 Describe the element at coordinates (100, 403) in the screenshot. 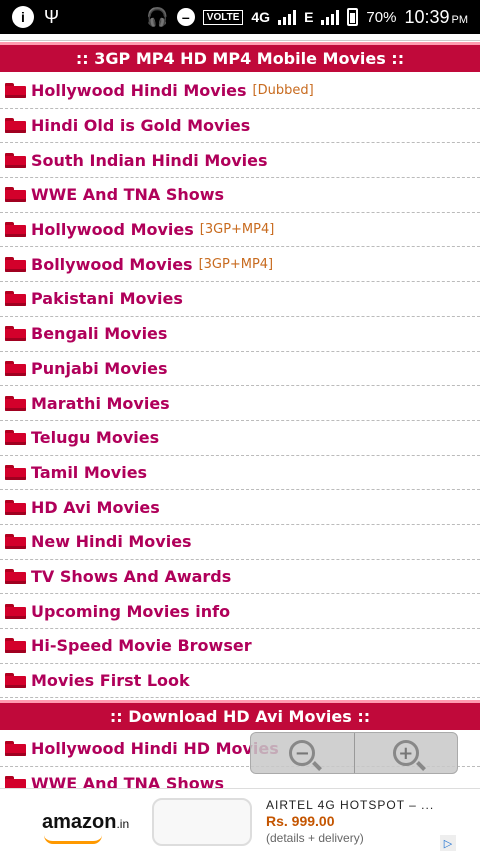

I see `list-item-label: Marathi Movies` at that location.